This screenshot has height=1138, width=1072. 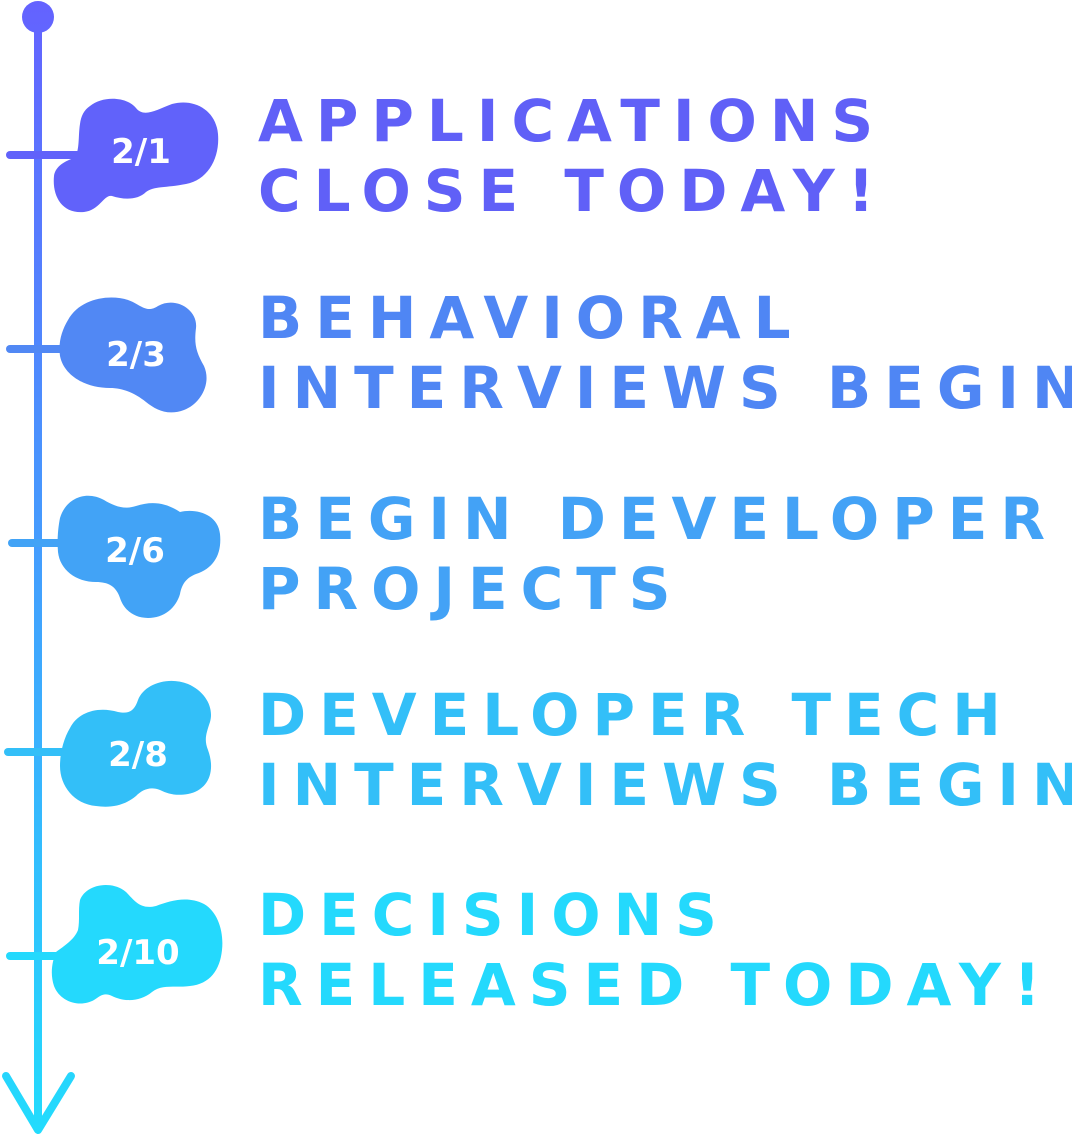 I want to click on event-title-2-line-2: INTERVIEWS BEGIN, so click(x=665, y=388).